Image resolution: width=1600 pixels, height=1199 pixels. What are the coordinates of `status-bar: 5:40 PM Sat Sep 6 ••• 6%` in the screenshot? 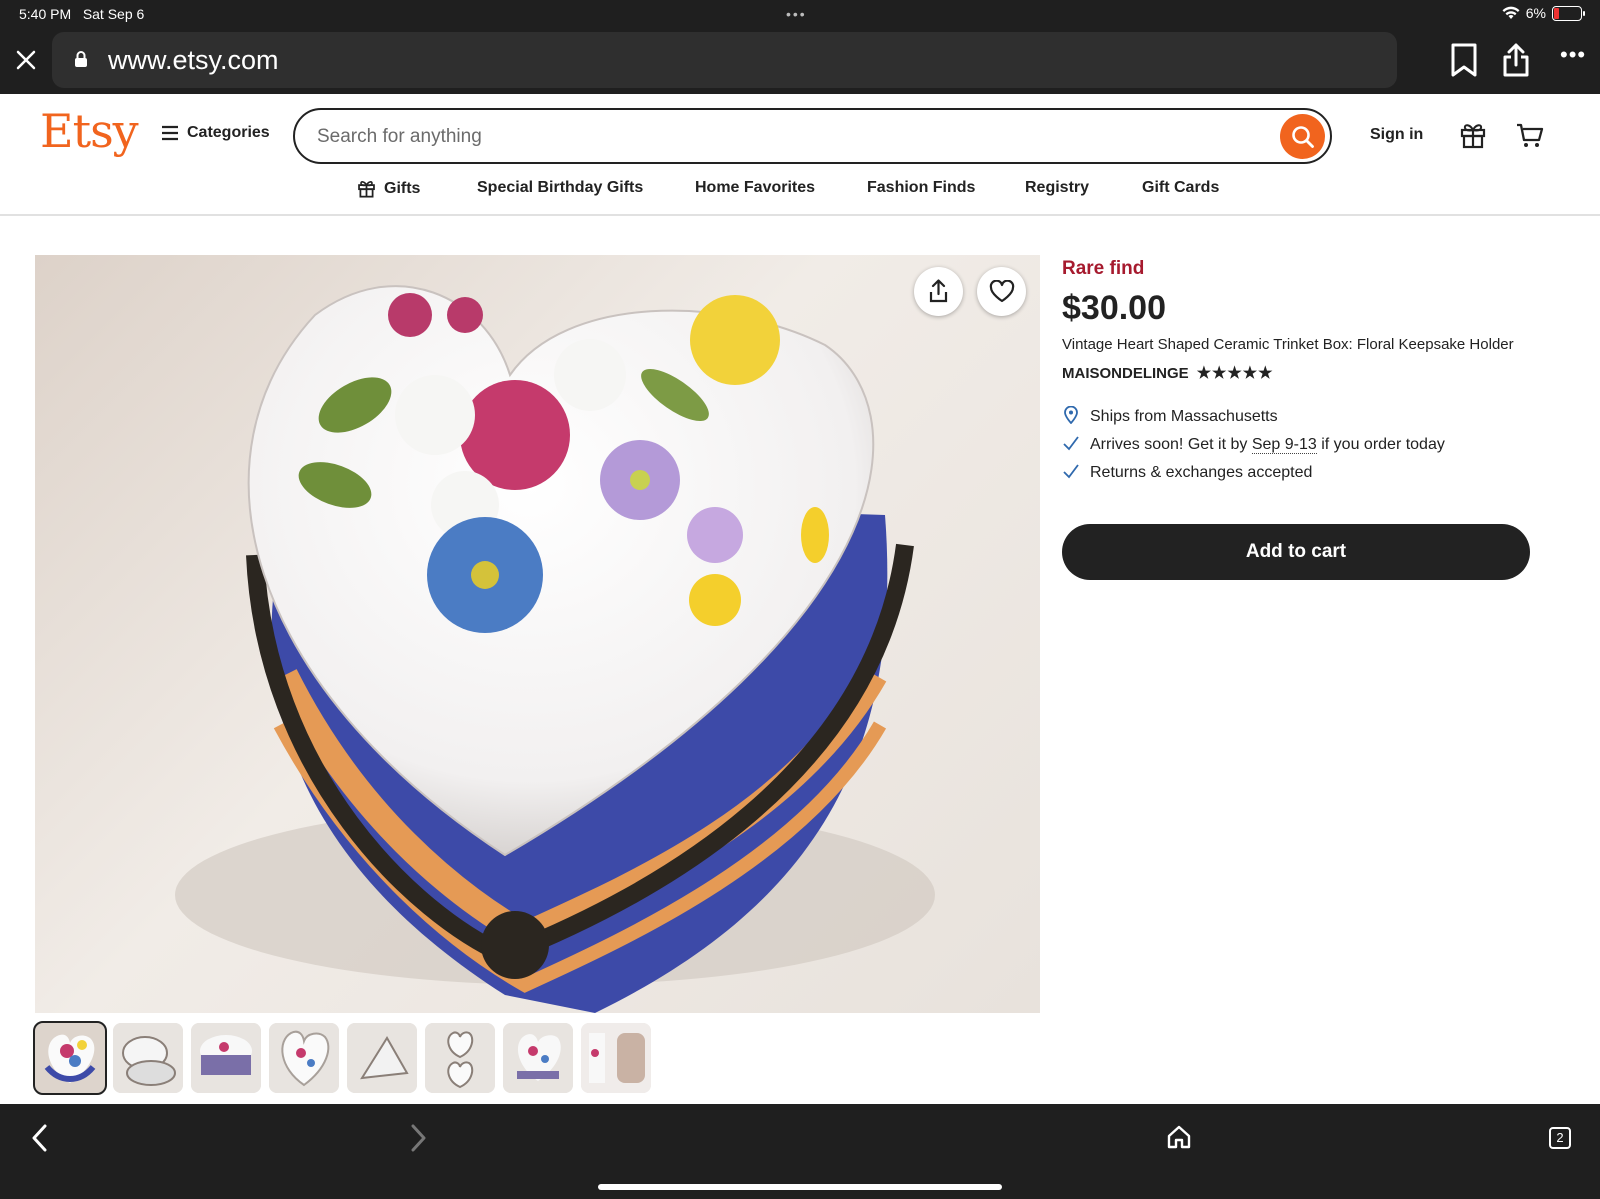 It's located at (800, 14).